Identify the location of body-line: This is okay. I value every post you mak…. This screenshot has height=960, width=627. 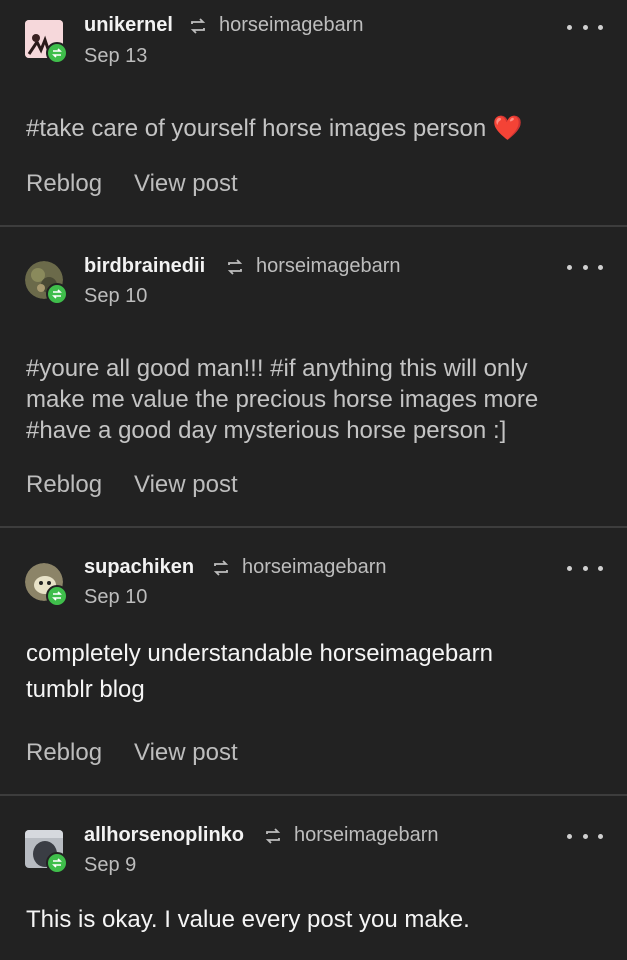
(248, 919).